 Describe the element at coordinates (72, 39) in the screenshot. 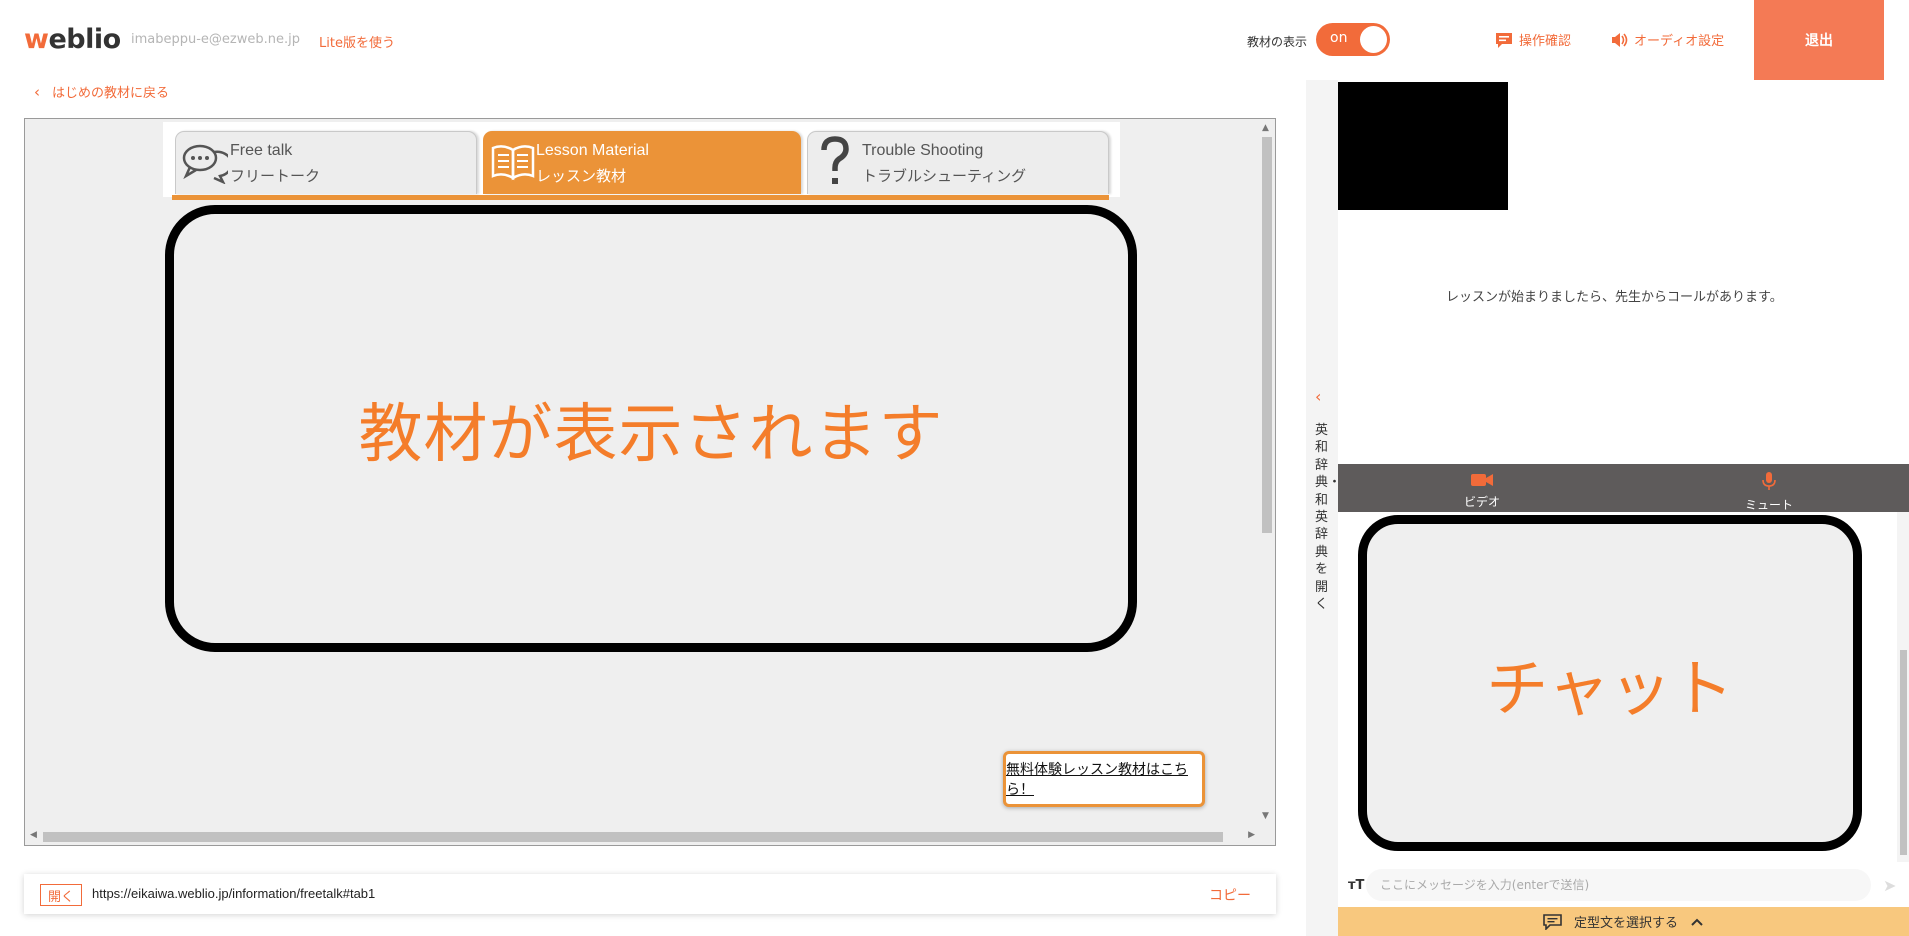

I see `weblio-logo: weblio` at that location.